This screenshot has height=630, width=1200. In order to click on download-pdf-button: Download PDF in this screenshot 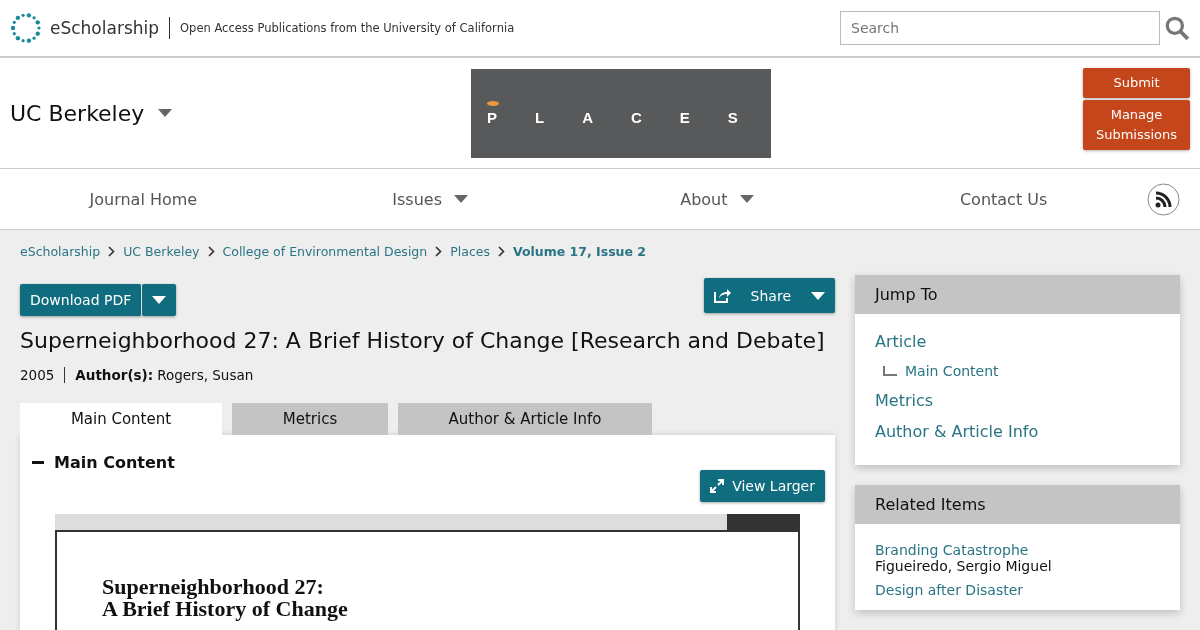, I will do `click(81, 300)`.